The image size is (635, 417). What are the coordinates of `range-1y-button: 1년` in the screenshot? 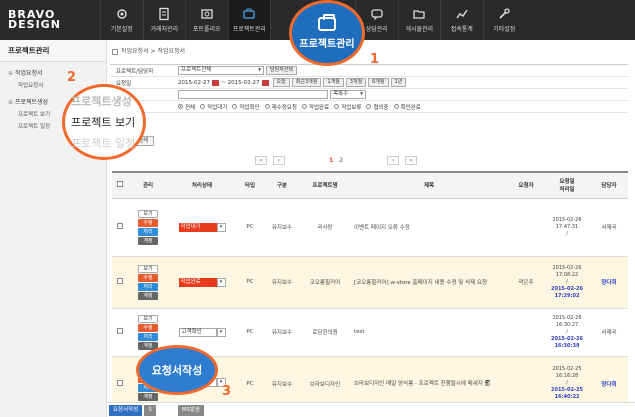 It's located at (398, 82).